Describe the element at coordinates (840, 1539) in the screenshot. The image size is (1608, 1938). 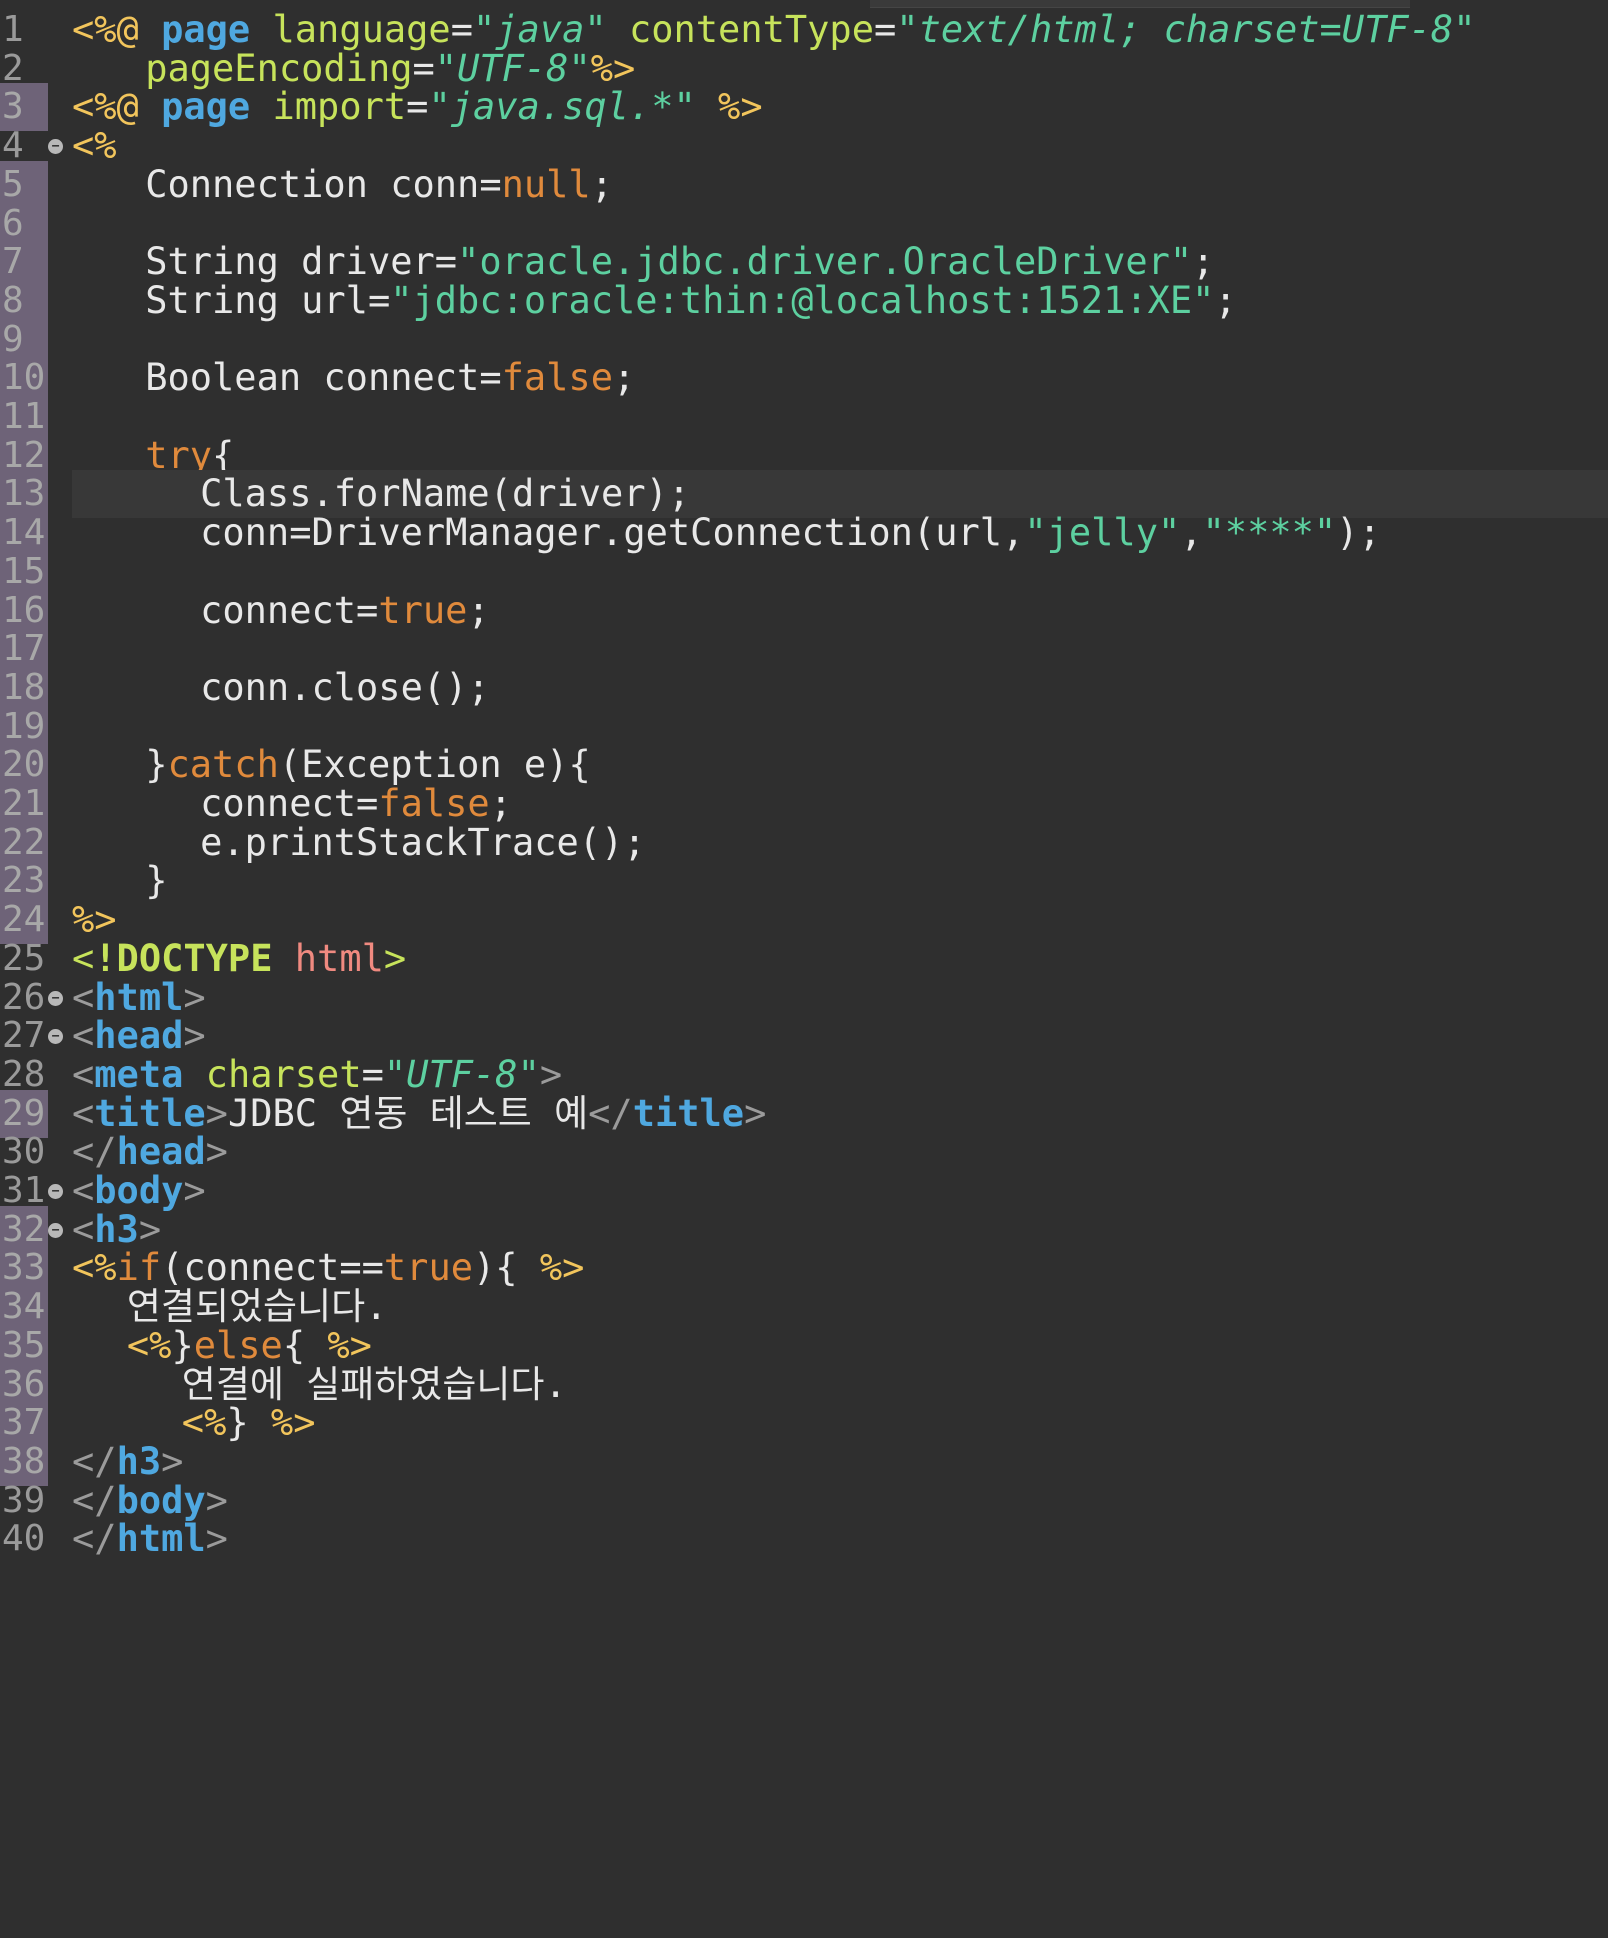
I see `code-text: </html>` at that location.